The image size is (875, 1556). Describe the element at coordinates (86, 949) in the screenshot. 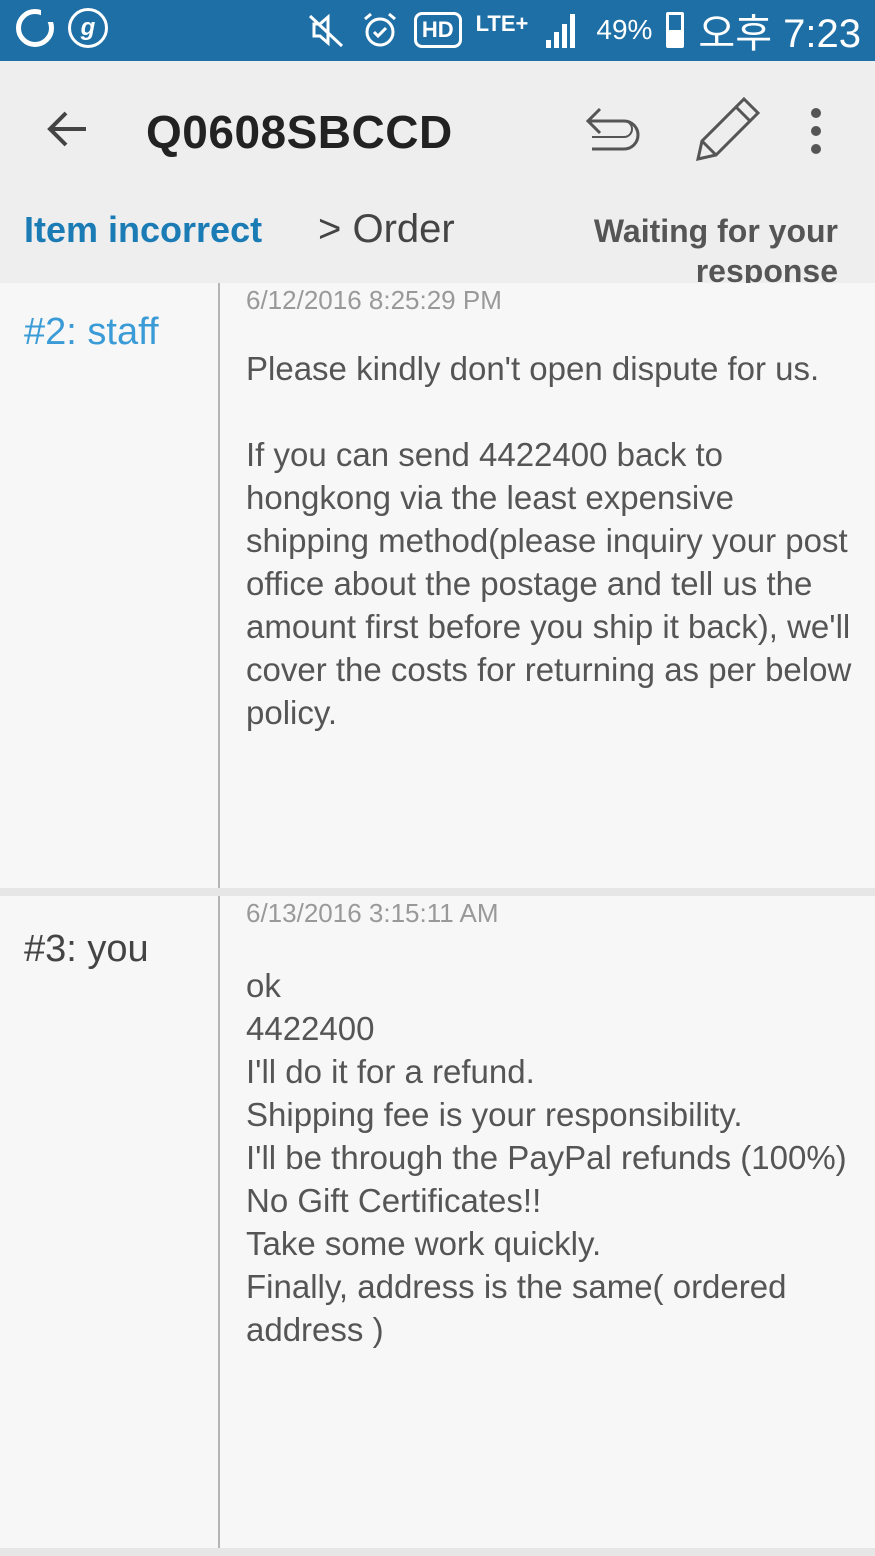

I see `message-author: #3: you` at that location.